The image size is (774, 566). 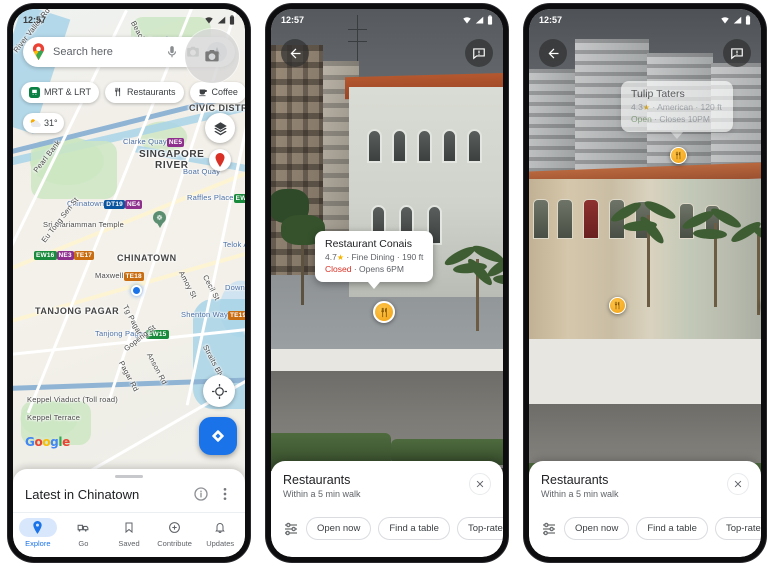 What do you see at coordinates (225, 494) in the screenshot?
I see `more-vertical-icon` at bounding box center [225, 494].